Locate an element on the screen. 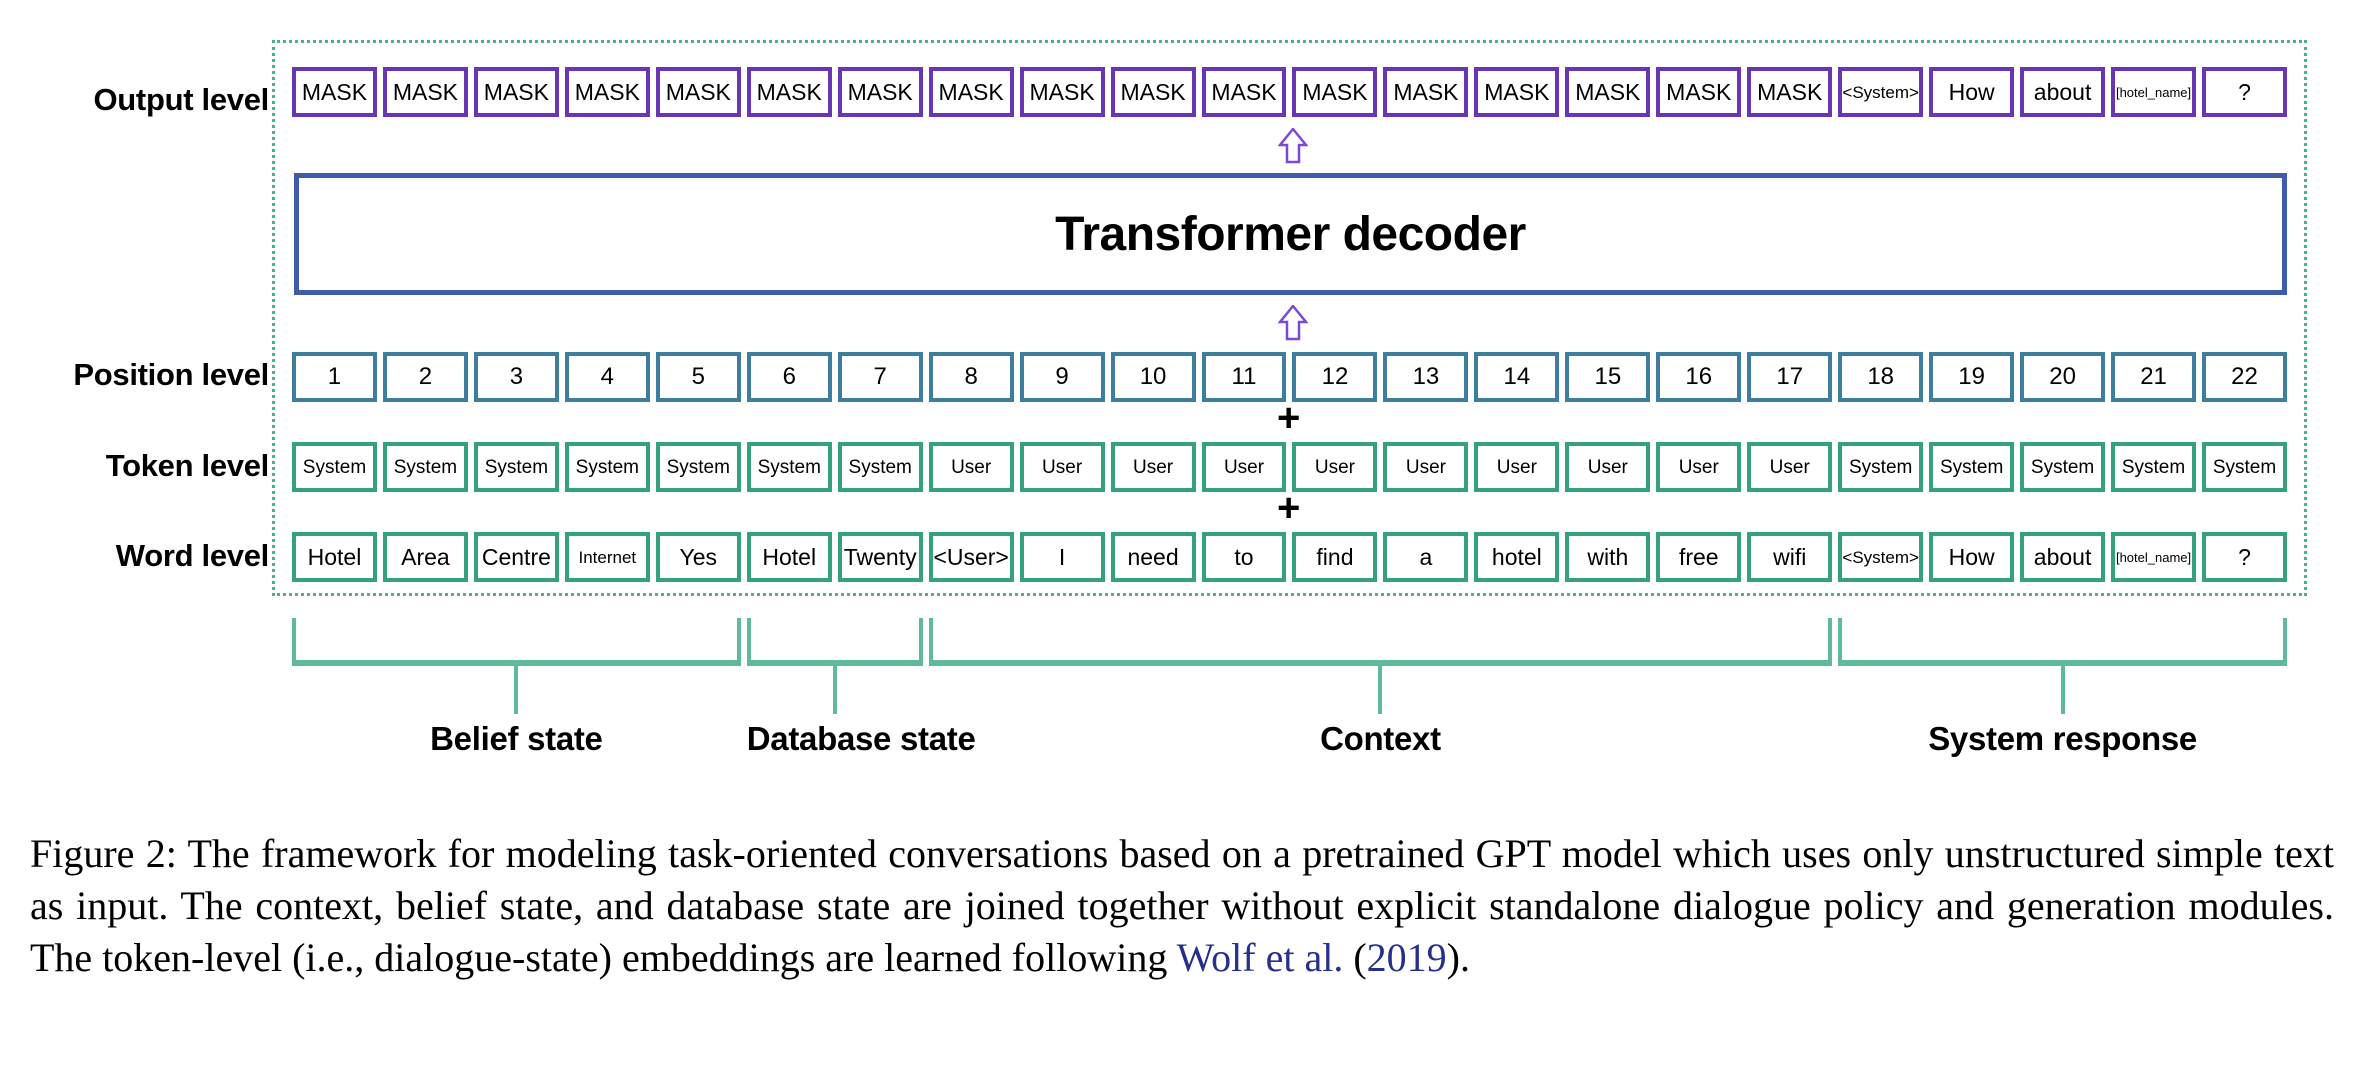  word-token-15: free is located at coordinates (1699, 557).